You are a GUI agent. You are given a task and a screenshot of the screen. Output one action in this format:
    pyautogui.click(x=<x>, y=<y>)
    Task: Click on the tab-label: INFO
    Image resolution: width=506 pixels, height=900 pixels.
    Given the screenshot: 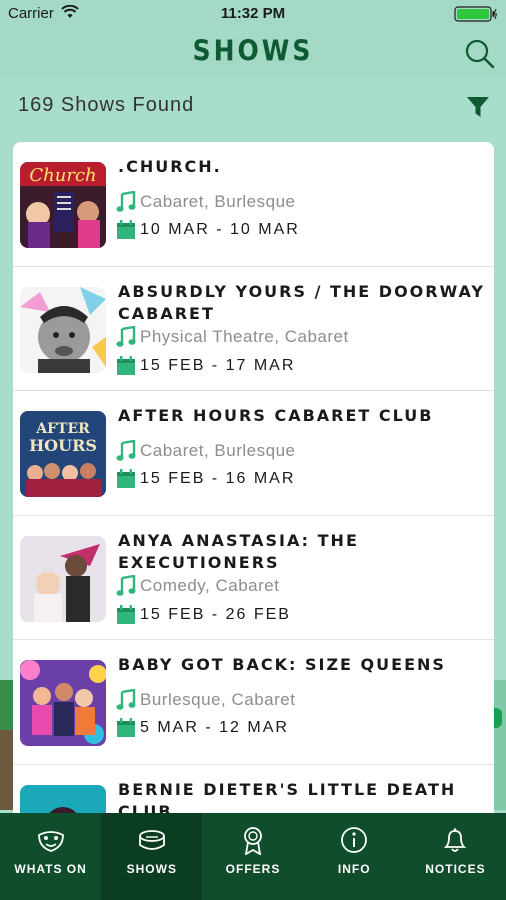 What is the action you would take?
    pyautogui.click(x=354, y=869)
    